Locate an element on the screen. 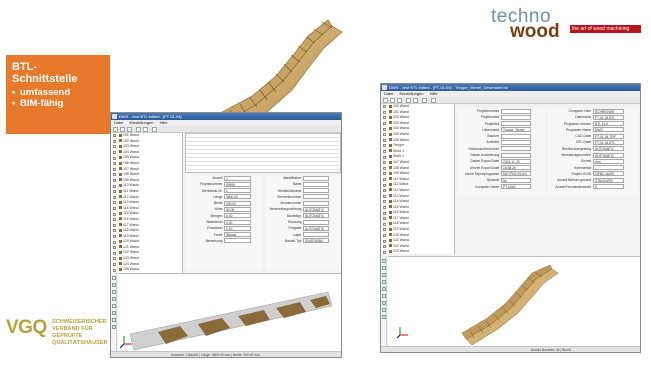 The width and height of the screenshot is (651, 369). right-3d-viewport is located at coordinates (514, 301).